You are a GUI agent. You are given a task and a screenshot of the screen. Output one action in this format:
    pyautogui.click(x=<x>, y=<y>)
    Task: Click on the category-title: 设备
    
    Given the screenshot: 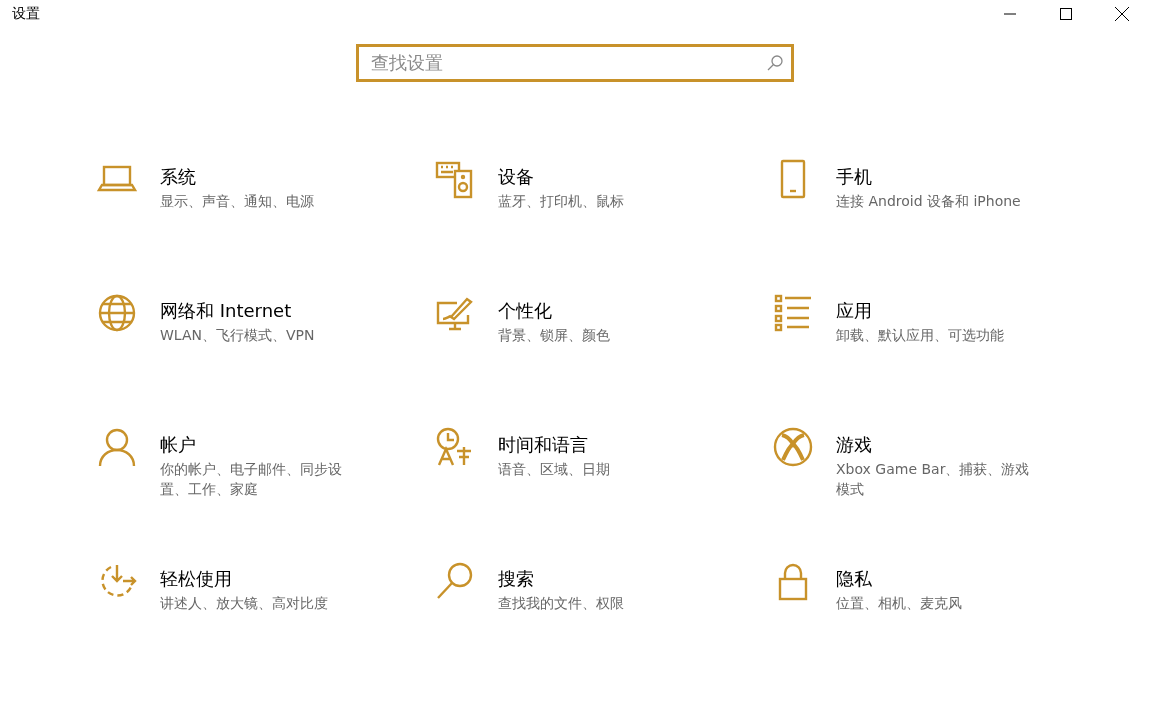 What is the action you would take?
    pyautogui.click(x=561, y=177)
    